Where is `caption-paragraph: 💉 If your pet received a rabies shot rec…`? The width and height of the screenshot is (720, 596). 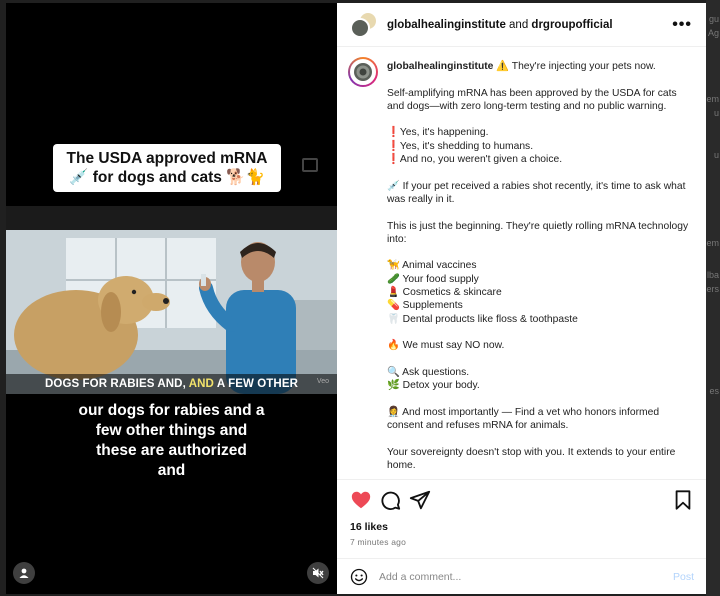 caption-paragraph: 💉 If your pet received a rabies shot rec… is located at coordinates (536, 192).